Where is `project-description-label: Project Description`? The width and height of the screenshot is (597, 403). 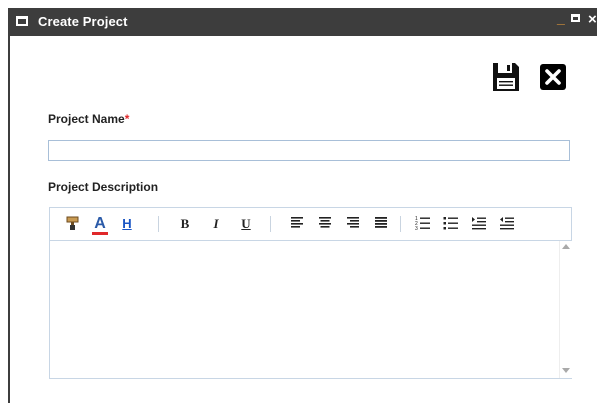 project-description-label: Project Description is located at coordinates (103, 187).